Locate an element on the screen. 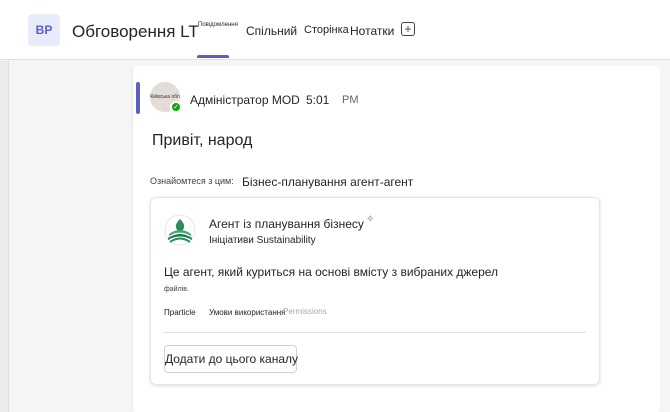 The height and width of the screenshot is (412, 670). team-avatar: BP is located at coordinates (44, 30).